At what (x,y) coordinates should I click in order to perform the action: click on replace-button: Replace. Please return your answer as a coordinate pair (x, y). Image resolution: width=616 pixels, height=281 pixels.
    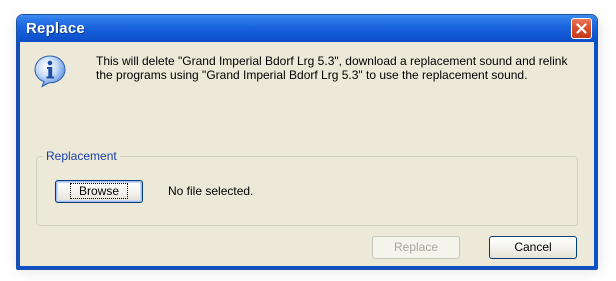
    Looking at the image, I should click on (416, 247).